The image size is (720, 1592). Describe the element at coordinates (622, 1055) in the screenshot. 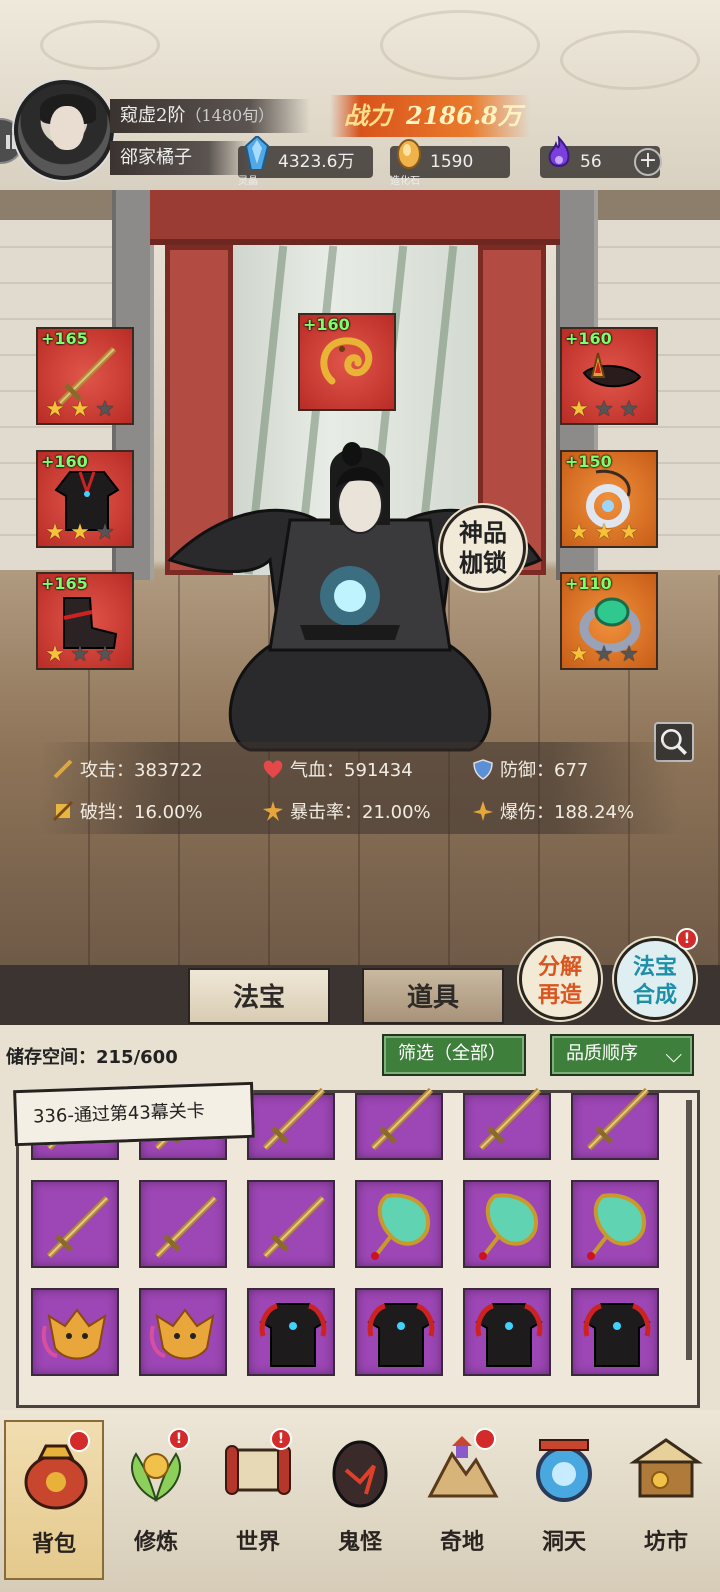

I see `sort-dropdown: 品质顺序 ⌵` at that location.